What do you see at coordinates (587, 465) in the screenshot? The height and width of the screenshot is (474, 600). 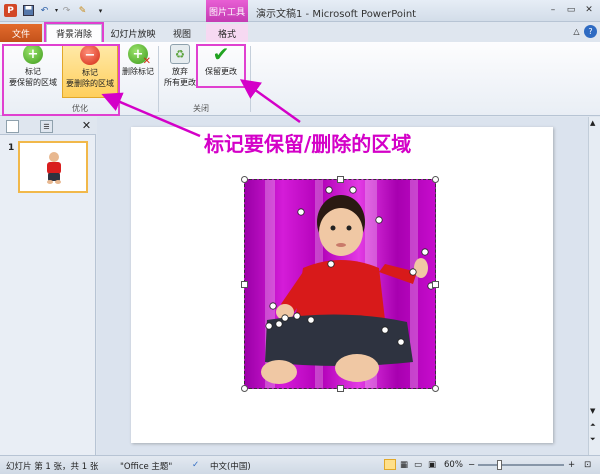 I see `fit-to-window-icon: ⊡` at bounding box center [587, 465].